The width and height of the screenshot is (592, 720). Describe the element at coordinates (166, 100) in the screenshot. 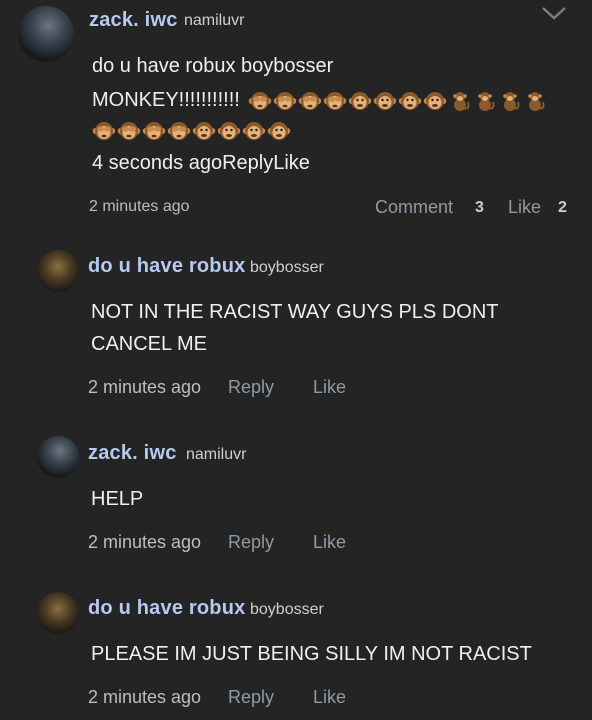

I see `comment-line: MONKEY!!!!!!!!!!!` at that location.